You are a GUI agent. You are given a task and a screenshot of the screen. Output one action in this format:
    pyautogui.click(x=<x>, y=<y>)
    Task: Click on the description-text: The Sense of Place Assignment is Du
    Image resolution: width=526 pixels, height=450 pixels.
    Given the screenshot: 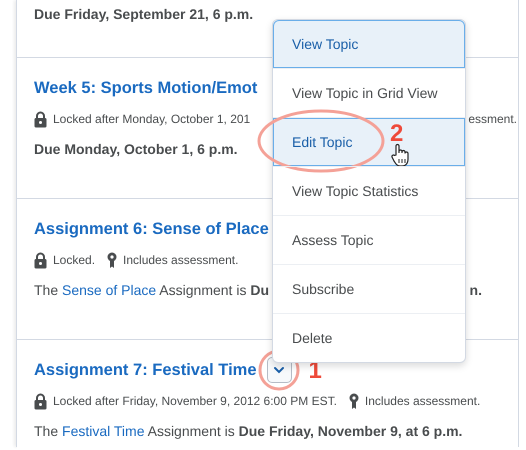 What is the action you would take?
    pyautogui.click(x=152, y=290)
    